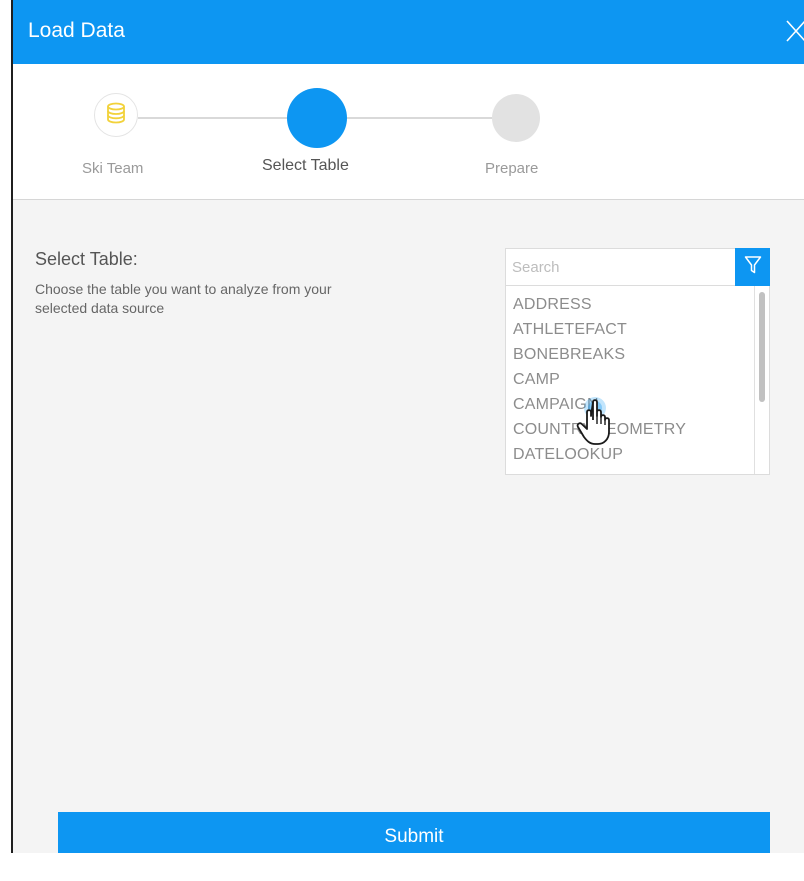 The image size is (804, 881). I want to click on scrollbar, so click(761, 380).